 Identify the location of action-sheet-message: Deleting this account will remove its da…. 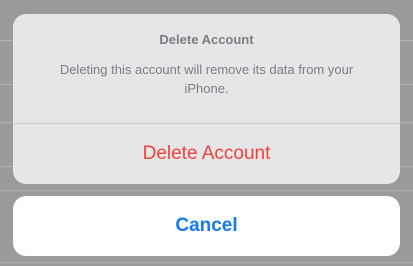
(206, 79).